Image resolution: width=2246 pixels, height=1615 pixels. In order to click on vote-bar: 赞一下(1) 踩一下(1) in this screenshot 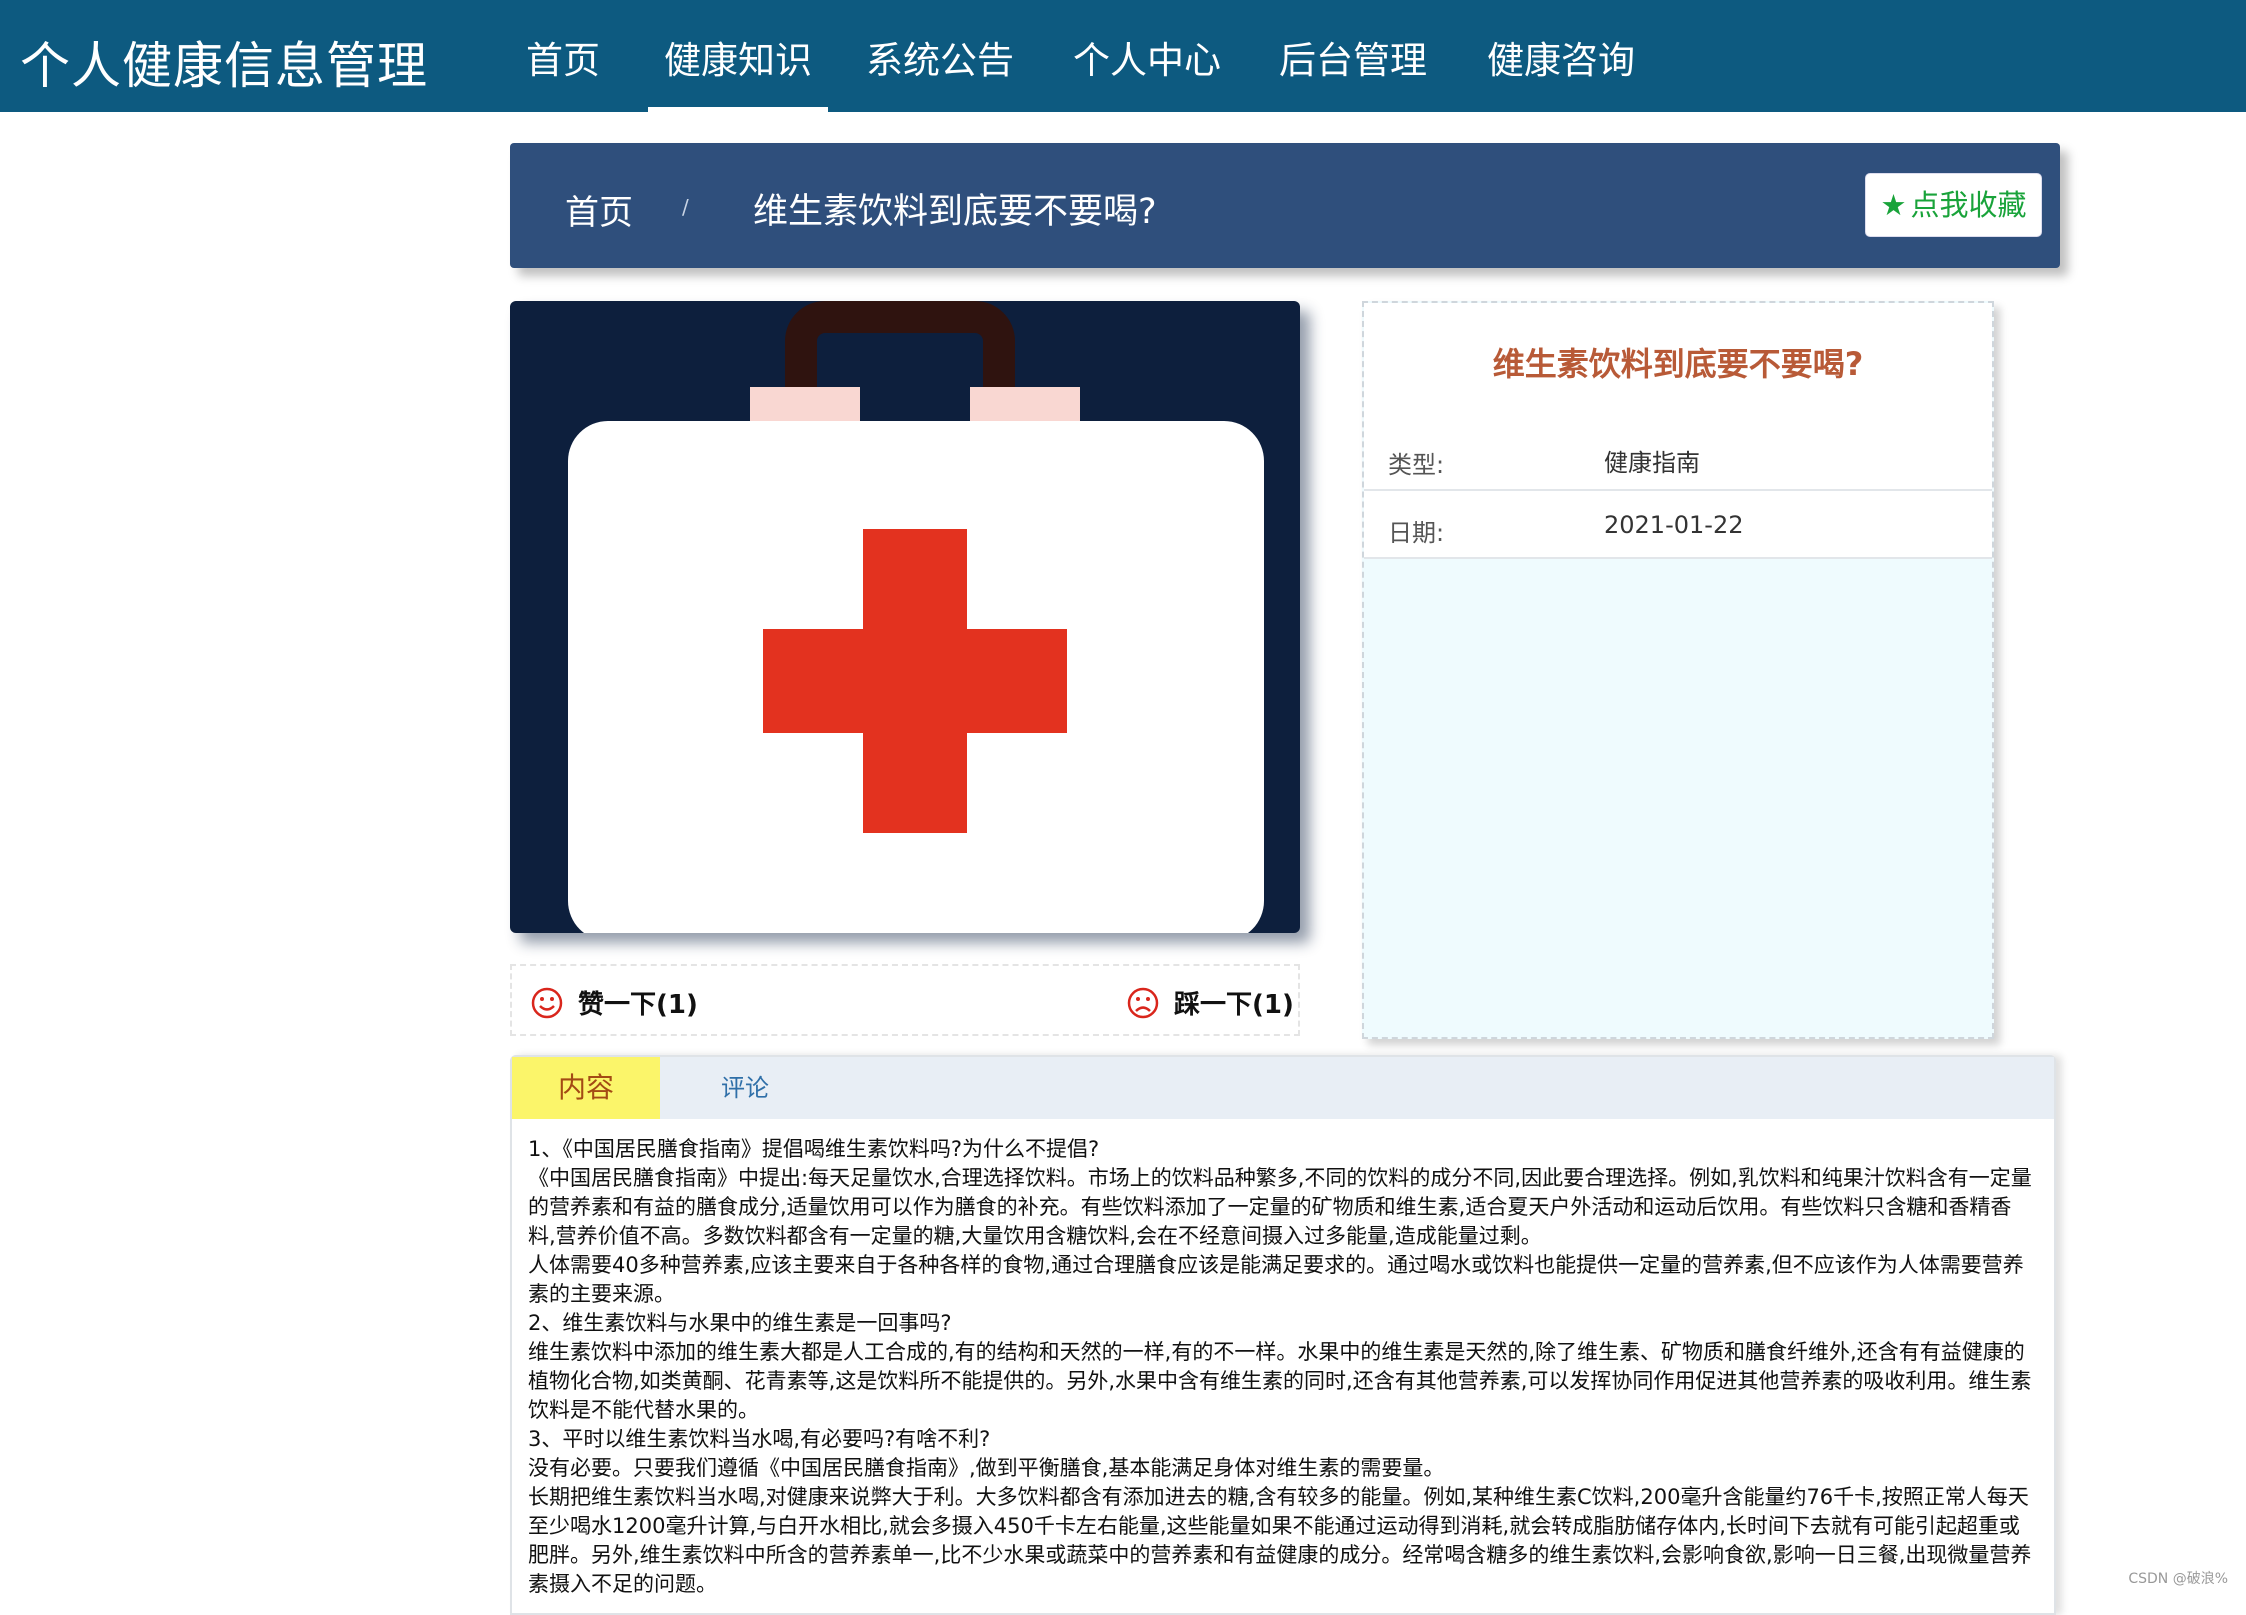, I will do `click(905, 1000)`.